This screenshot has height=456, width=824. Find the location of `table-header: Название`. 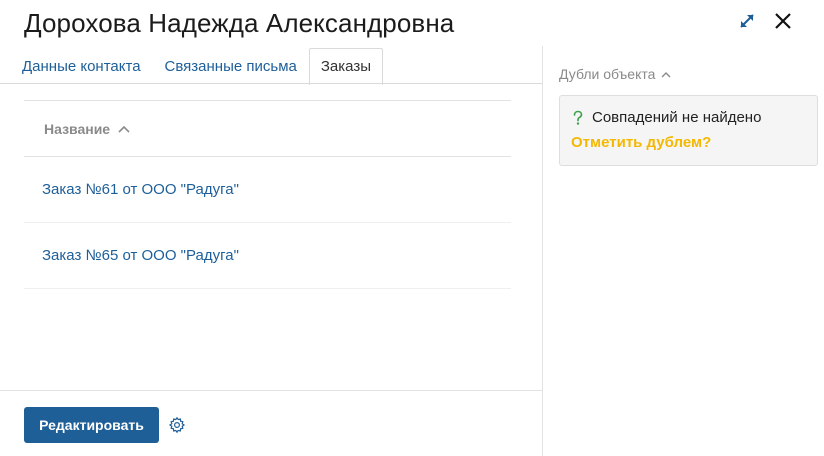

table-header: Название is located at coordinates (267, 128).